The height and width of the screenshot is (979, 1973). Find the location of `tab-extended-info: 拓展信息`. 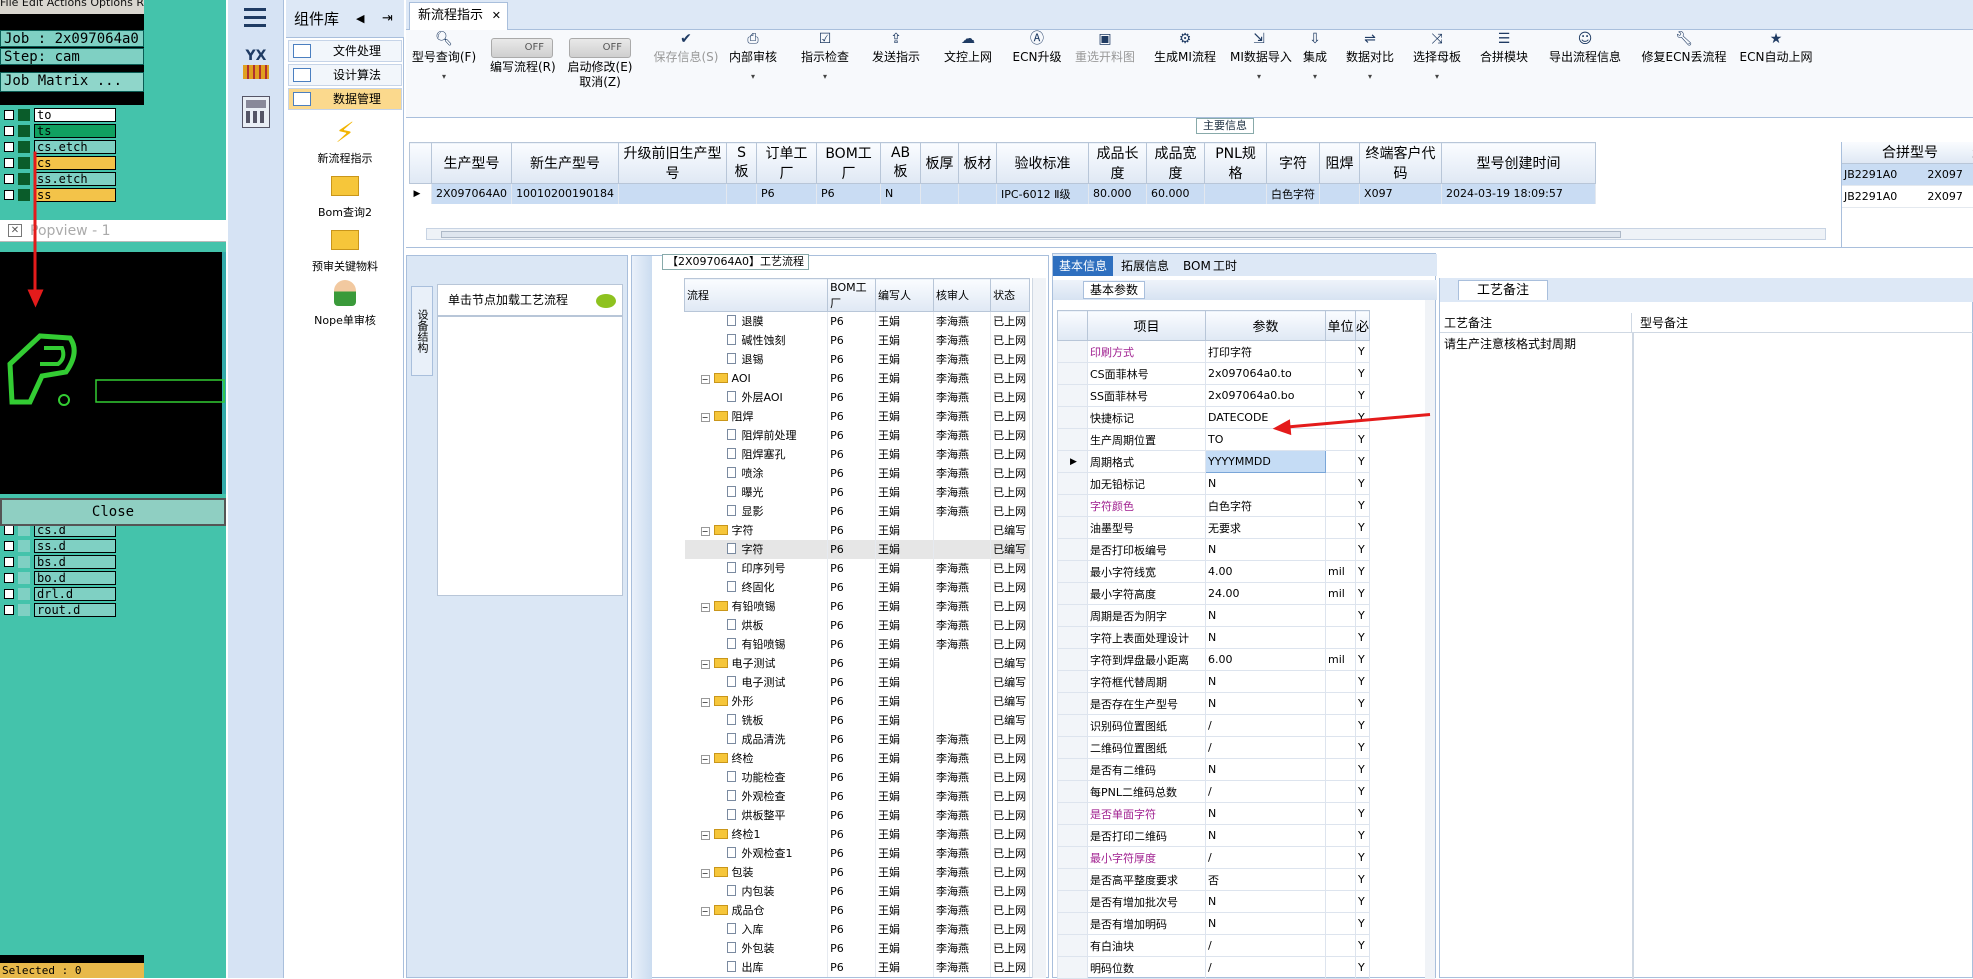

tab-extended-info: 拓展信息 is located at coordinates (1145, 266).